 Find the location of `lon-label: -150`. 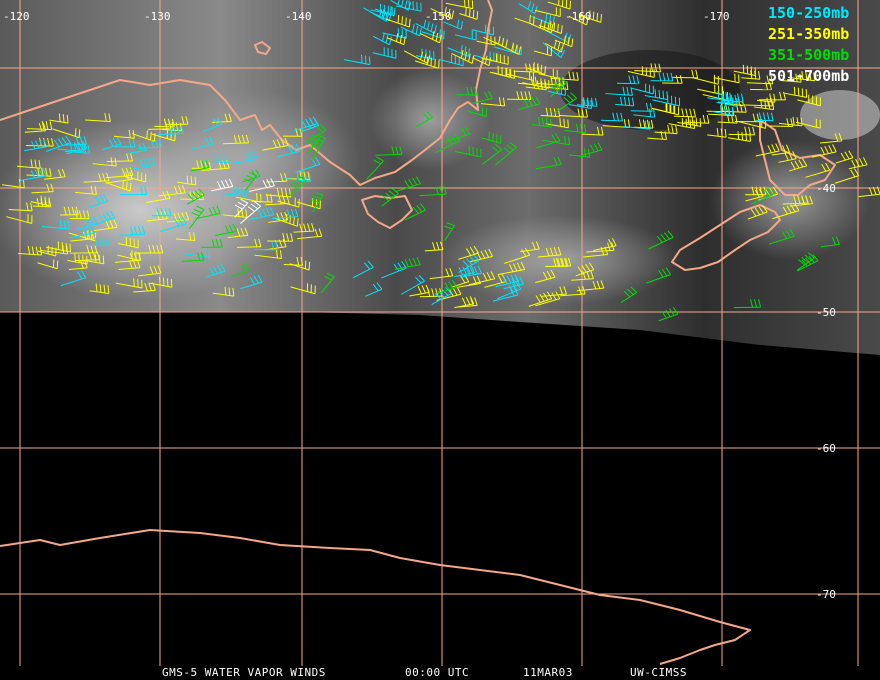

lon-label: -150 is located at coordinates (438, 16).